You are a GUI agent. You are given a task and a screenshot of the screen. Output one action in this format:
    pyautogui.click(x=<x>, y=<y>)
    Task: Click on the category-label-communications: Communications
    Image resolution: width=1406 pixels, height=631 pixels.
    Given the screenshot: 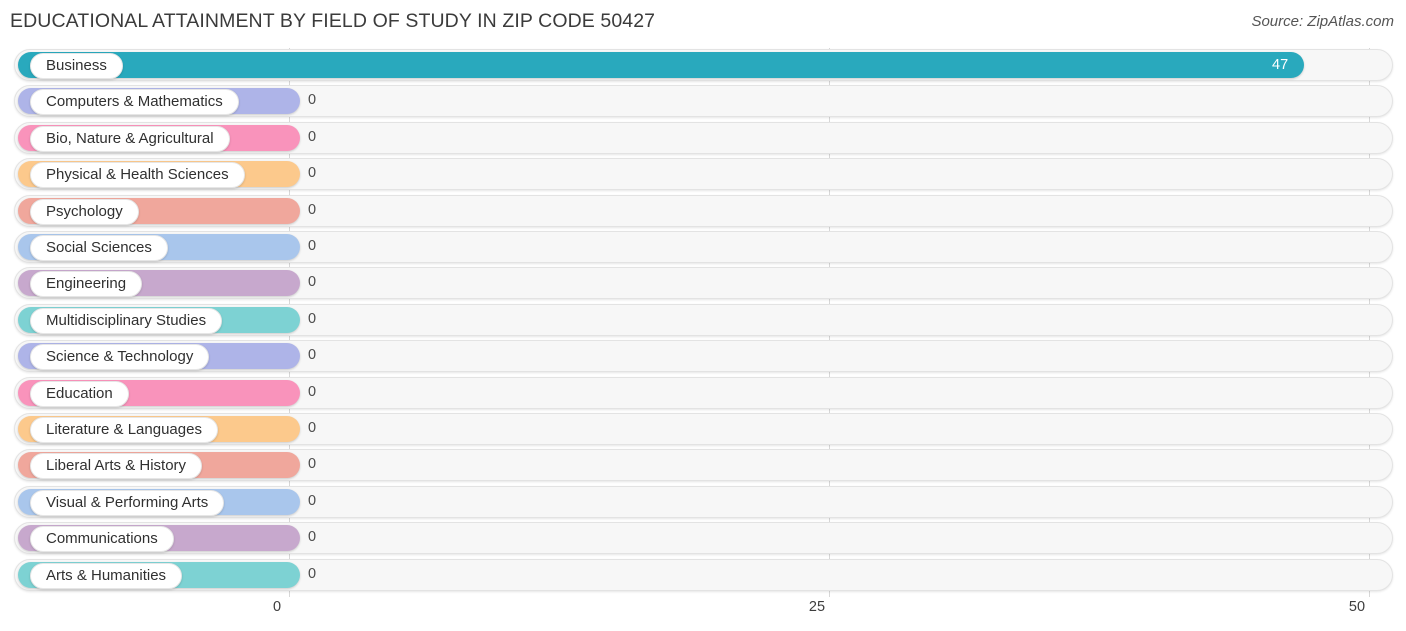 What is the action you would take?
    pyautogui.click(x=102, y=539)
    